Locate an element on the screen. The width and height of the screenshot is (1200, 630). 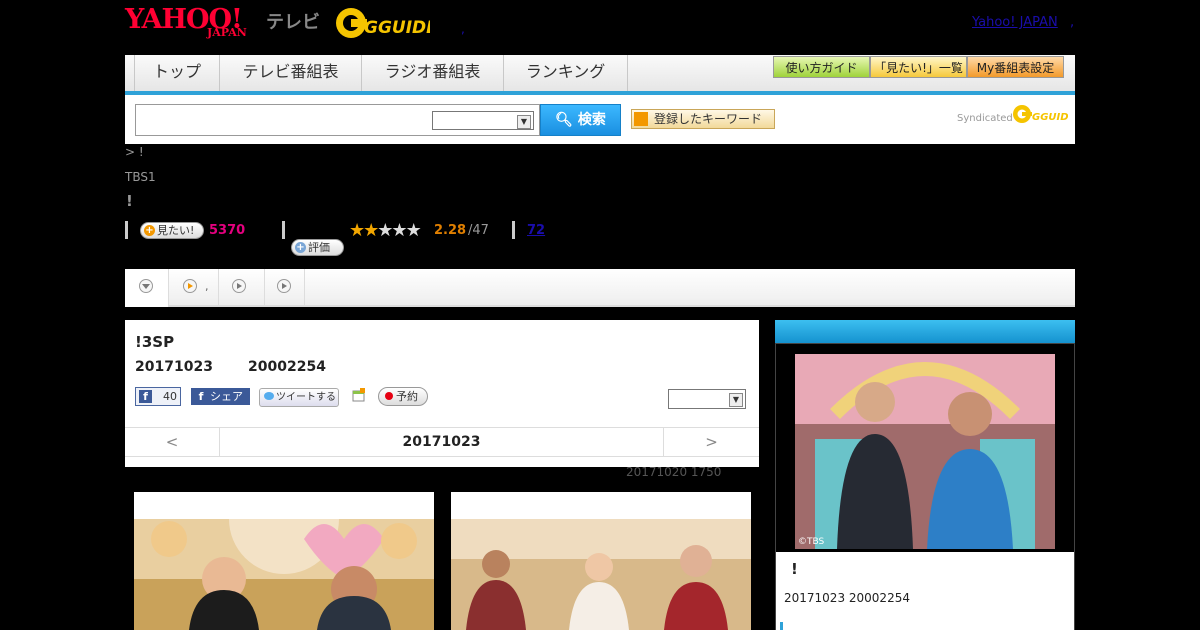
nav-tv-schedule: テレビ番組表 is located at coordinates (291, 73).